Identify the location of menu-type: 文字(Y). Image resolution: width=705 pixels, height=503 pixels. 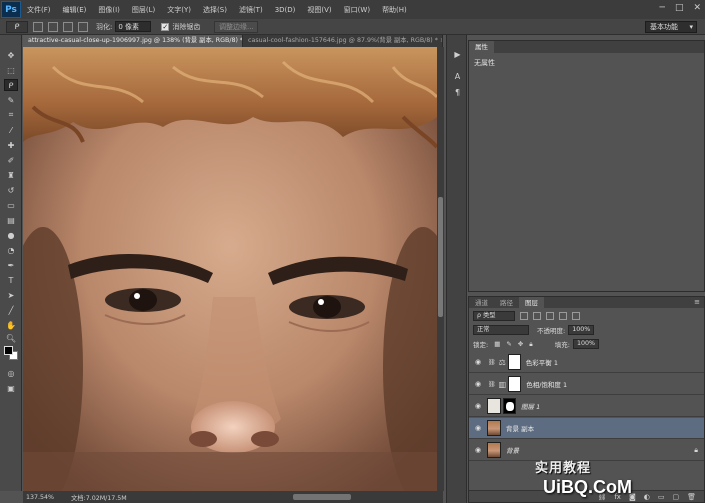
(179, 10).